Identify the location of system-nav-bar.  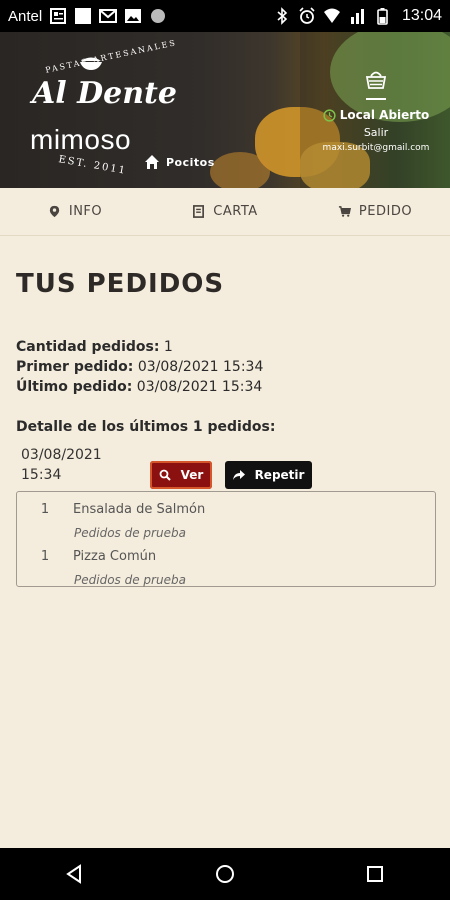
(225, 874).